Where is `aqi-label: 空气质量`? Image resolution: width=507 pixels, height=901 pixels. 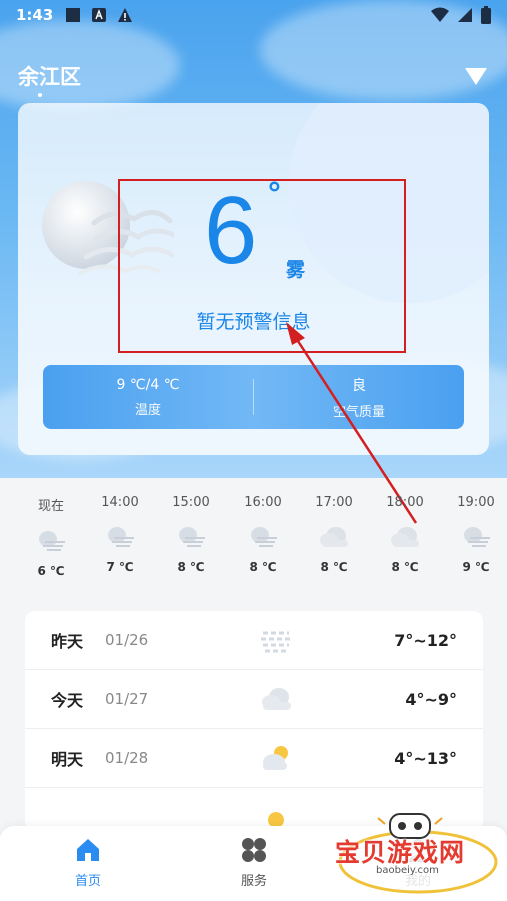 aqi-label: 空气质量 is located at coordinates (358, 412).